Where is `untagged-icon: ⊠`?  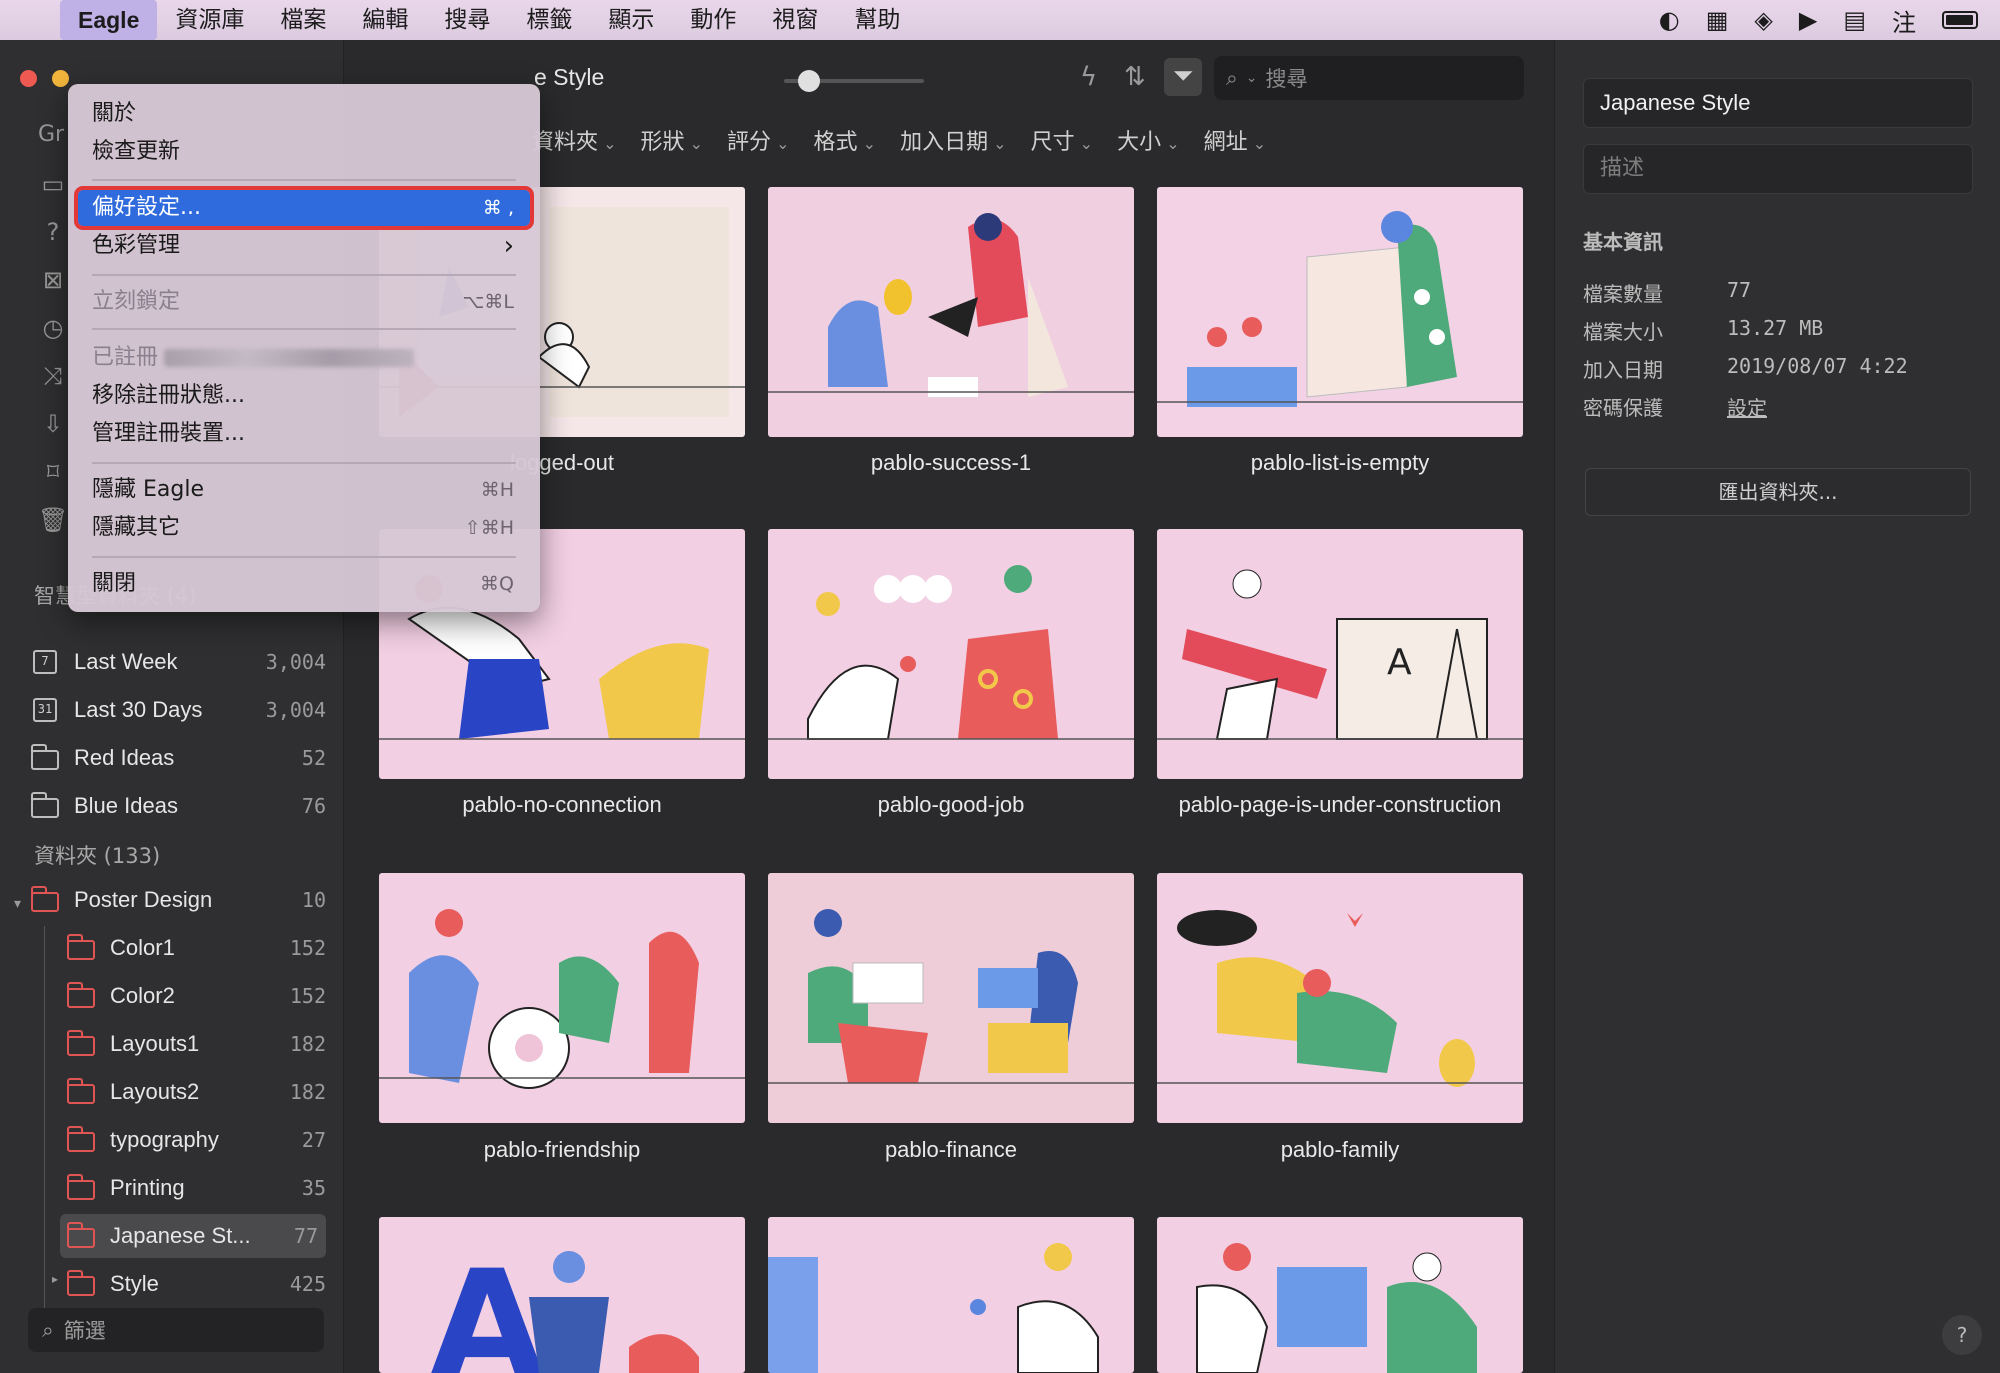
untagged-icon: ⊠ is located at coordinates (53, 290).